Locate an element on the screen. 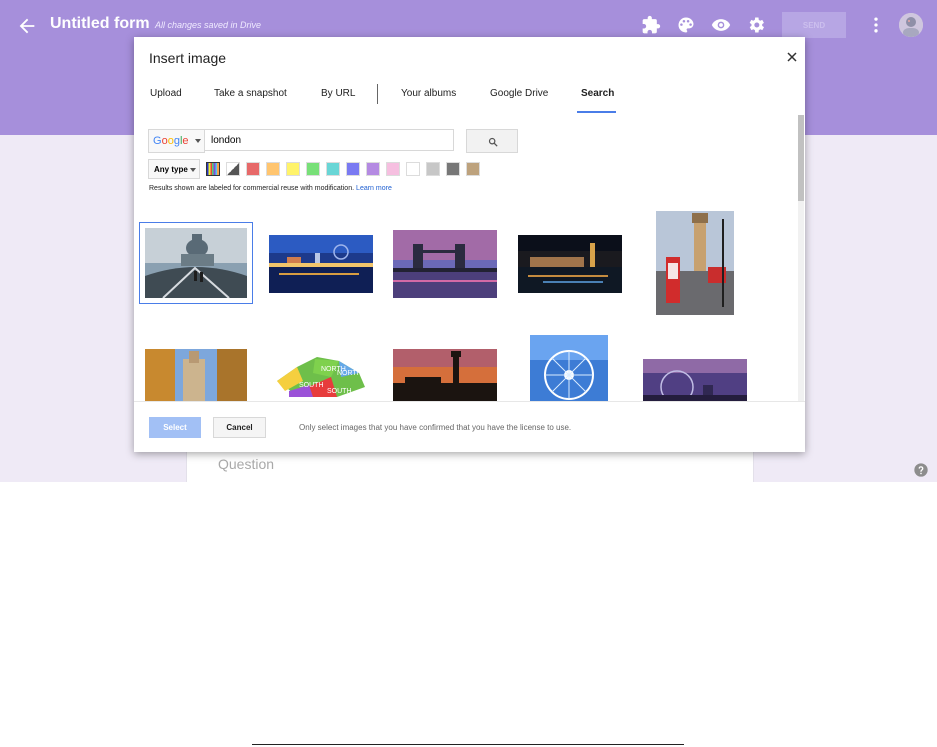  addon-puzzle-icon is located at coordinates (651, 25).